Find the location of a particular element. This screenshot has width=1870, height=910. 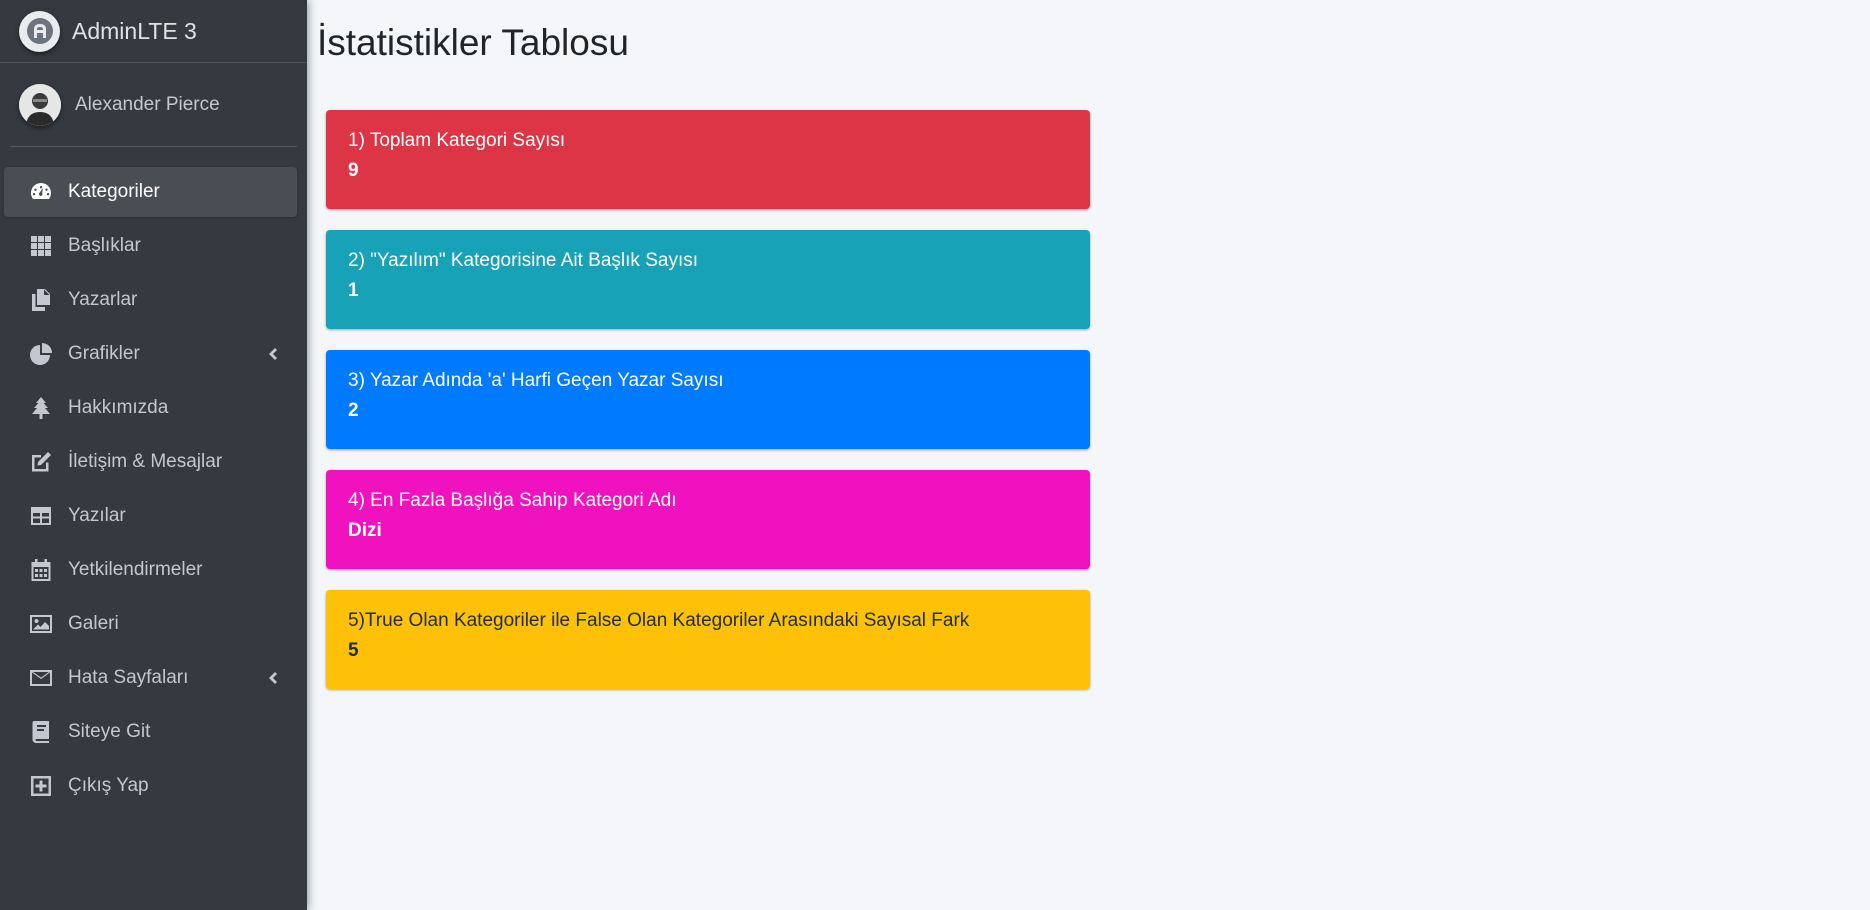

sidebar-nav: Kategoriler Başlıklar Yazarlar Grafikler is located at coordinates (153, 479).